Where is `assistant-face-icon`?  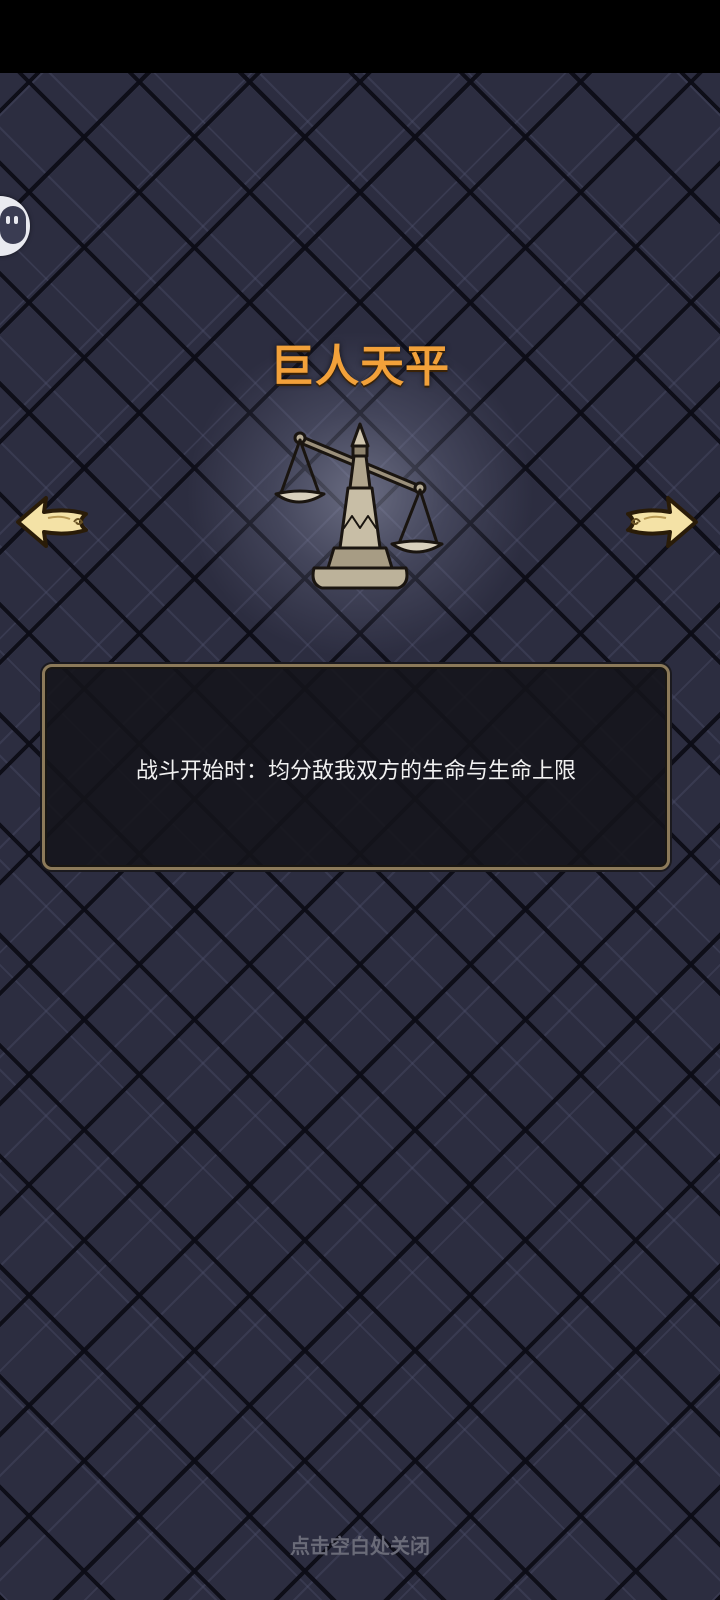
assistant-face-icon is located at coordinates (13, 225).